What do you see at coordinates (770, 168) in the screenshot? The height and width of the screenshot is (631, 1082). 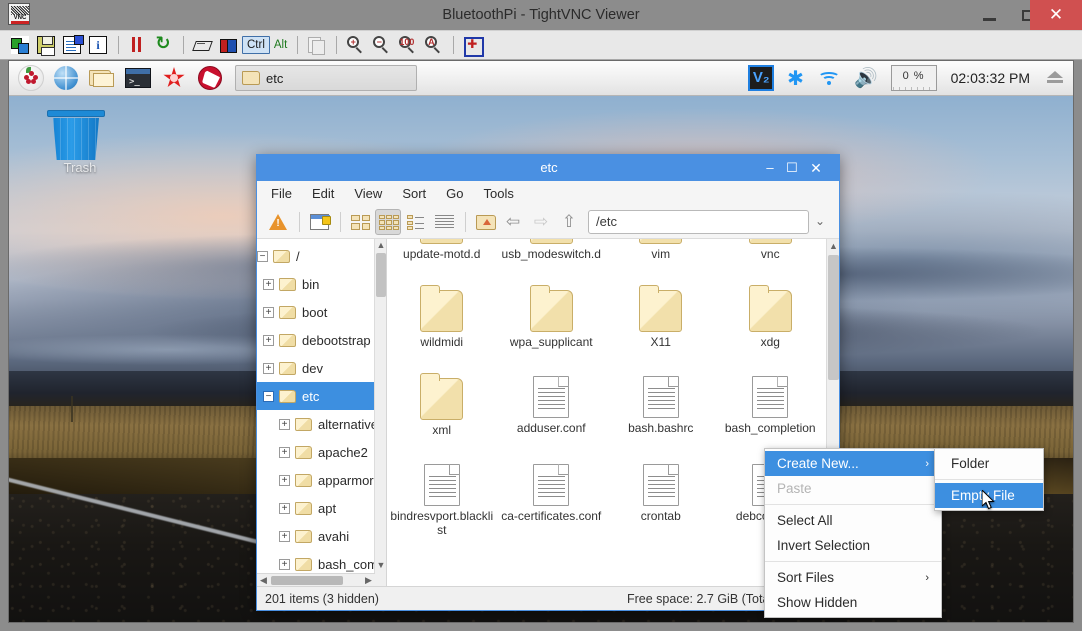 I see `fm-minimize-button: –` at bounding box center [770, 168].